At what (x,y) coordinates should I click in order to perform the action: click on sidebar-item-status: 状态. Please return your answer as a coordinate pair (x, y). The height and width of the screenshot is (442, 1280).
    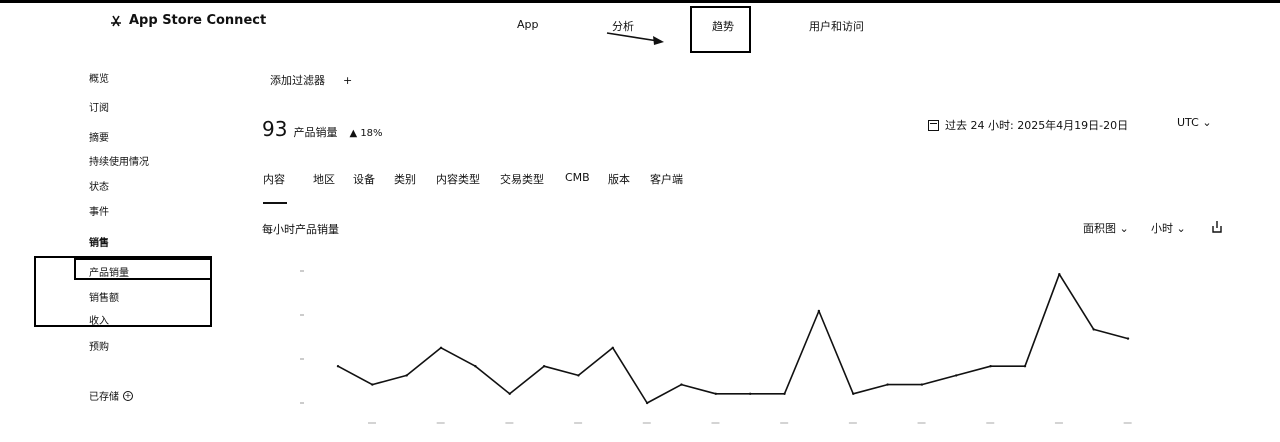
    Looking at the image, I should click on (99, 185).